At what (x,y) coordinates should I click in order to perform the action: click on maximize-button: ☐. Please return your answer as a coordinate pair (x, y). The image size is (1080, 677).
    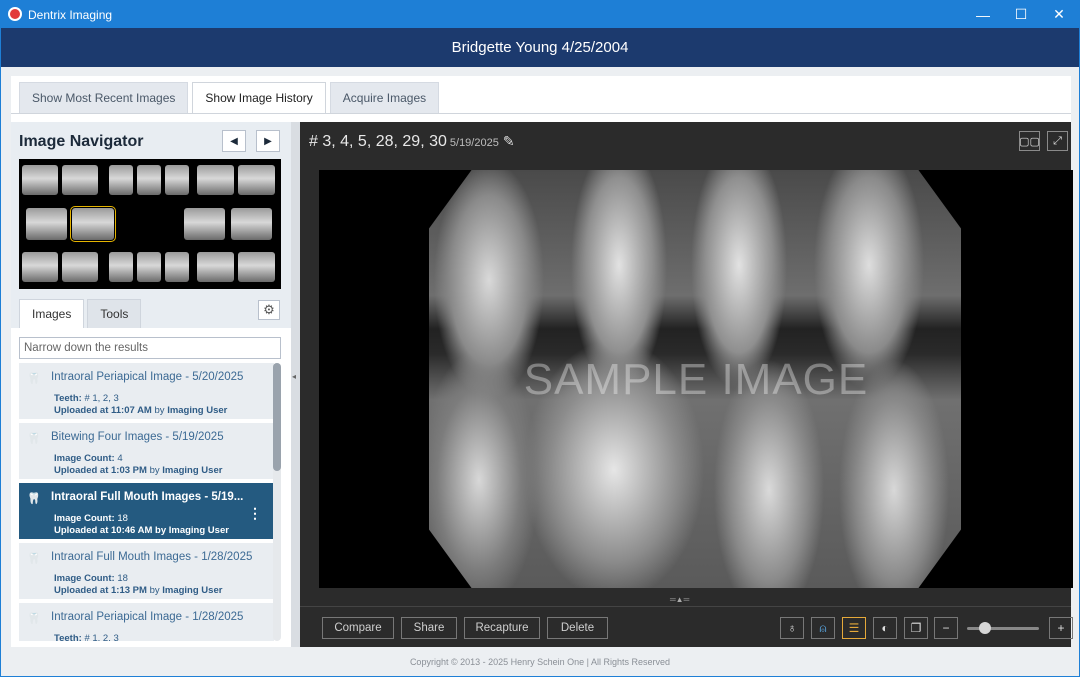
    Looking at the image, I should click on (1021, 14).